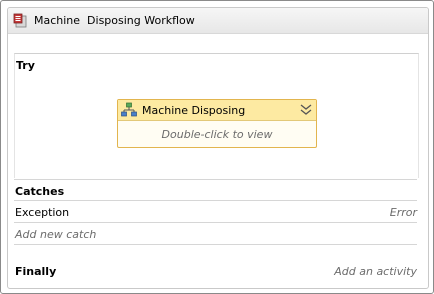  I want to click on finally-label: Finally, so click(36, 271).